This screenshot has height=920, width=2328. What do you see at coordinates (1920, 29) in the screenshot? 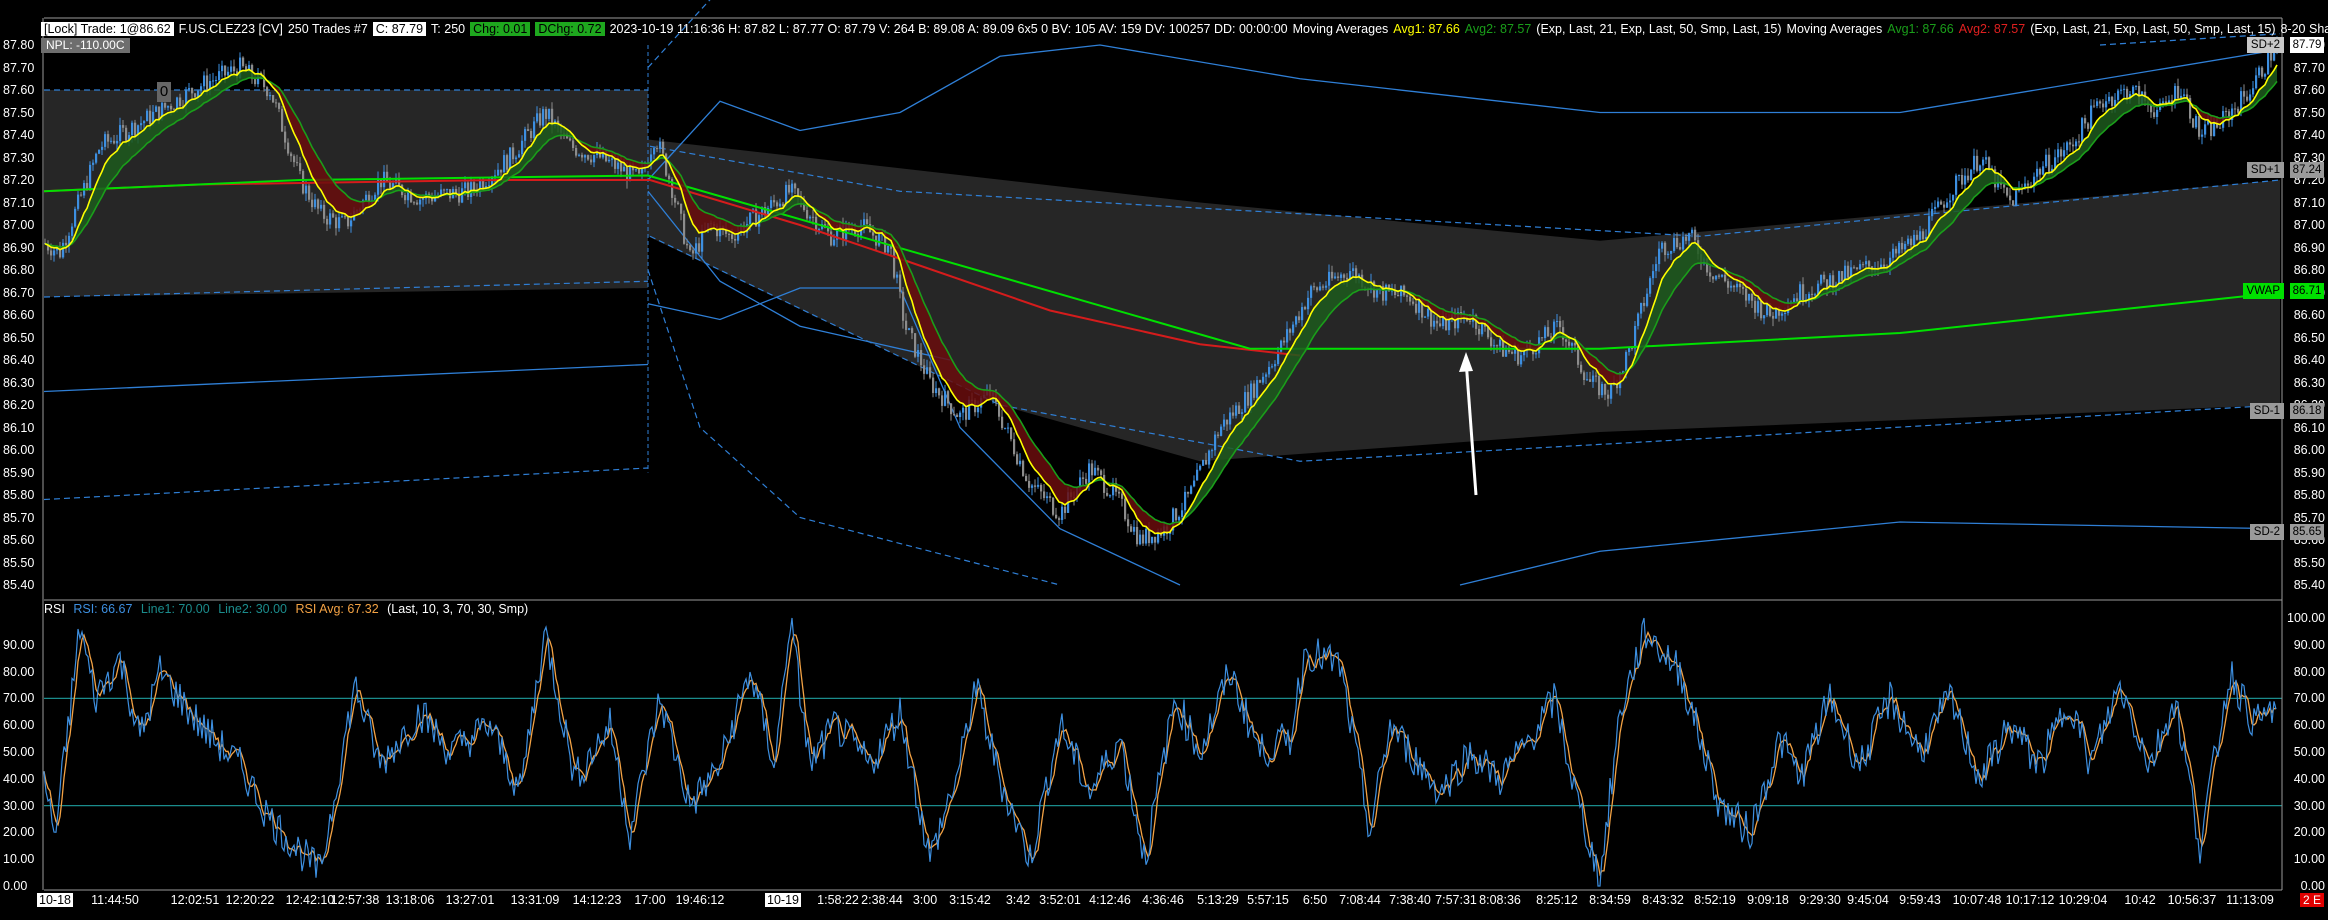
I see `ma2-avg1: Avg1: 87.66` at bounding box center [1920, 29].